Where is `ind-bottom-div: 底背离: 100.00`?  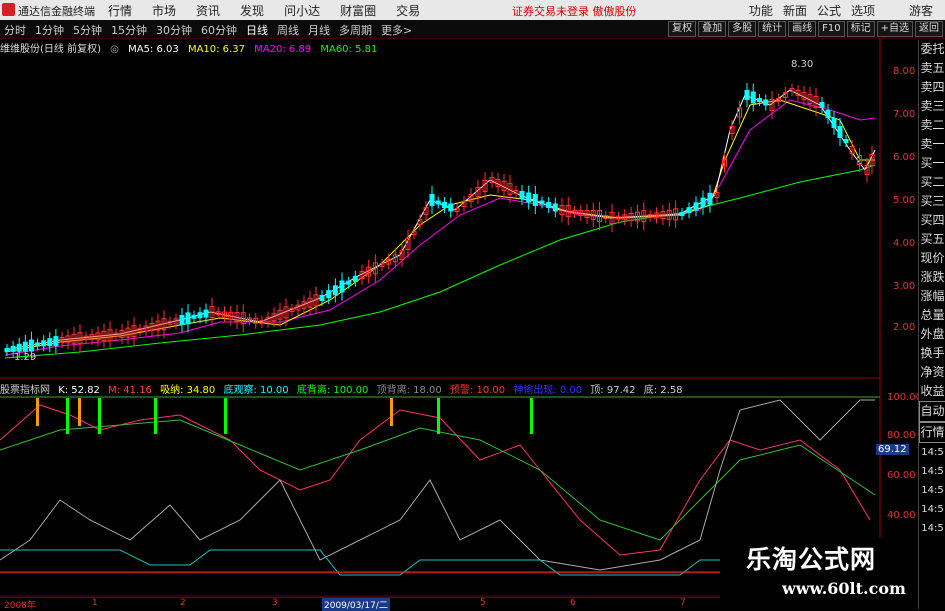 ind-bottom-div: 底背离: 100.00 is located at coordinates (332, 390).